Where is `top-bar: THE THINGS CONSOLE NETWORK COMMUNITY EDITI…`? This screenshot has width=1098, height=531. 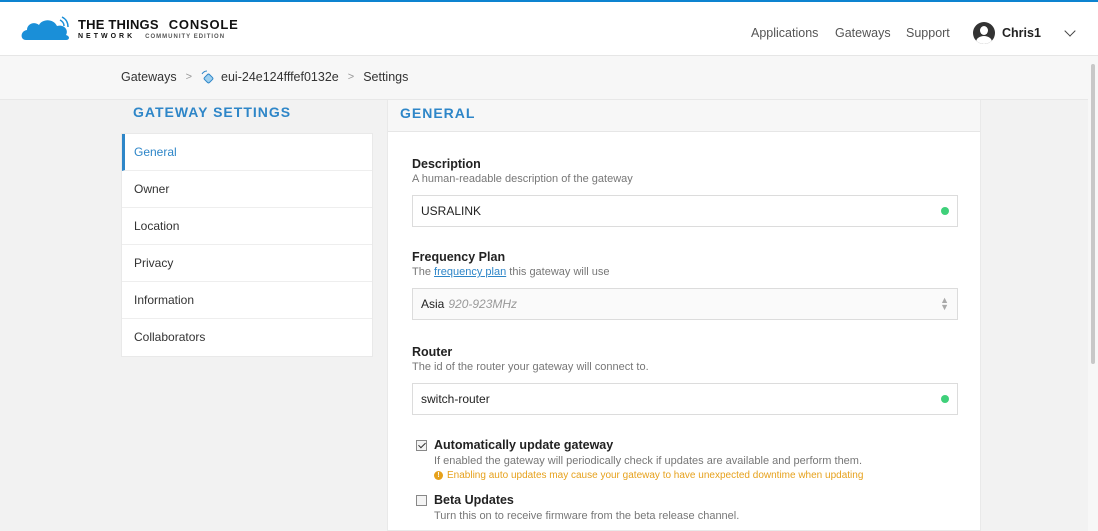 top-bar: THE THINGS CONSOLE NETWORK COMMUNITY EDITI… is located at coordinates (549, 28).